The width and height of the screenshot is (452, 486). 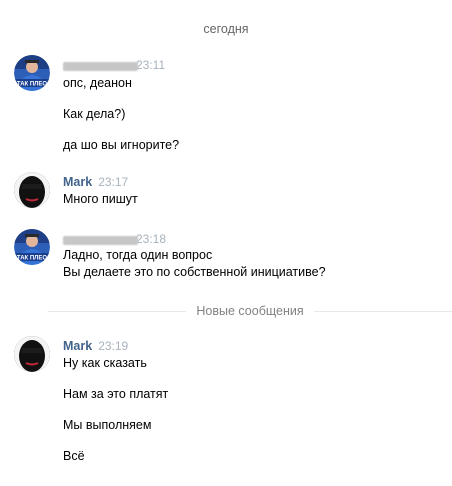 What do you see at coordinates (226, 29) in the screenshot?
I see `date-separator: сегодня` at bounding box center [226, 29].